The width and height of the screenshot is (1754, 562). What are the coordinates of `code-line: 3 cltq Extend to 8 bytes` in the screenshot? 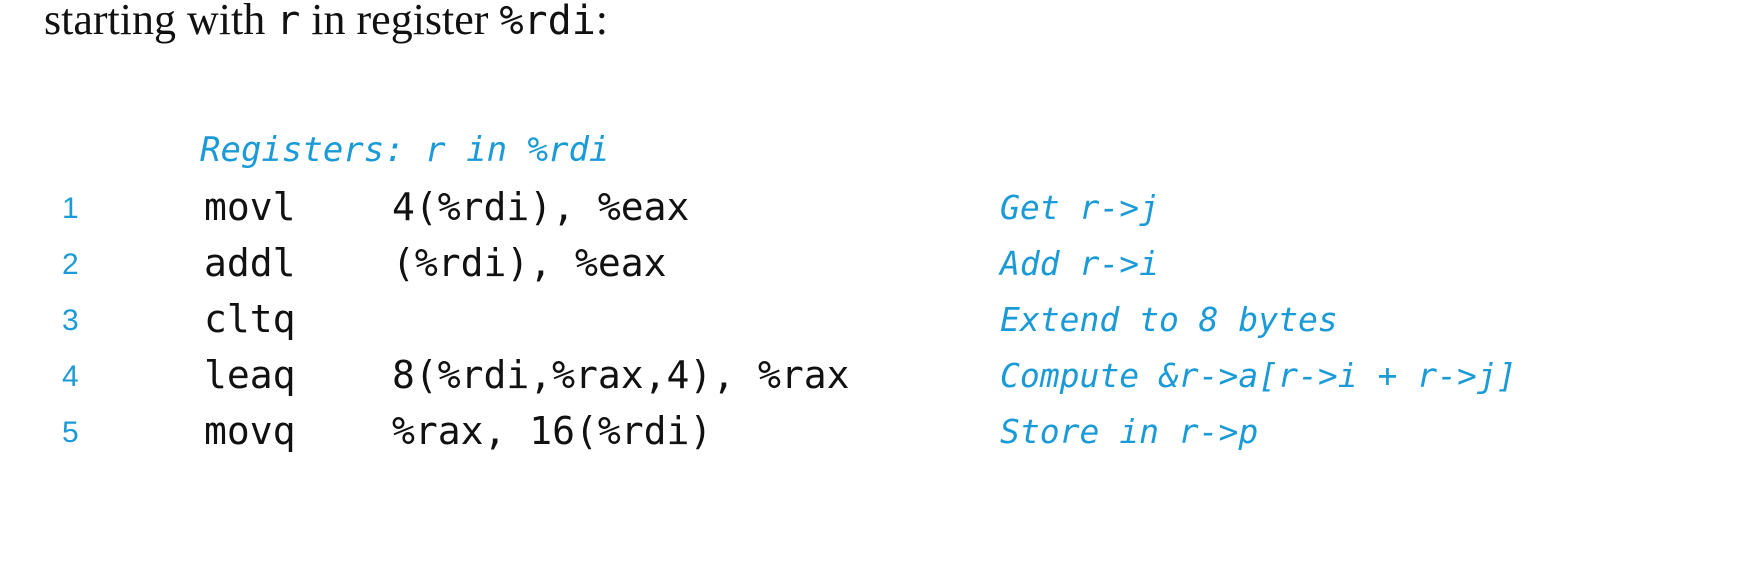 It's located at (877, 323).